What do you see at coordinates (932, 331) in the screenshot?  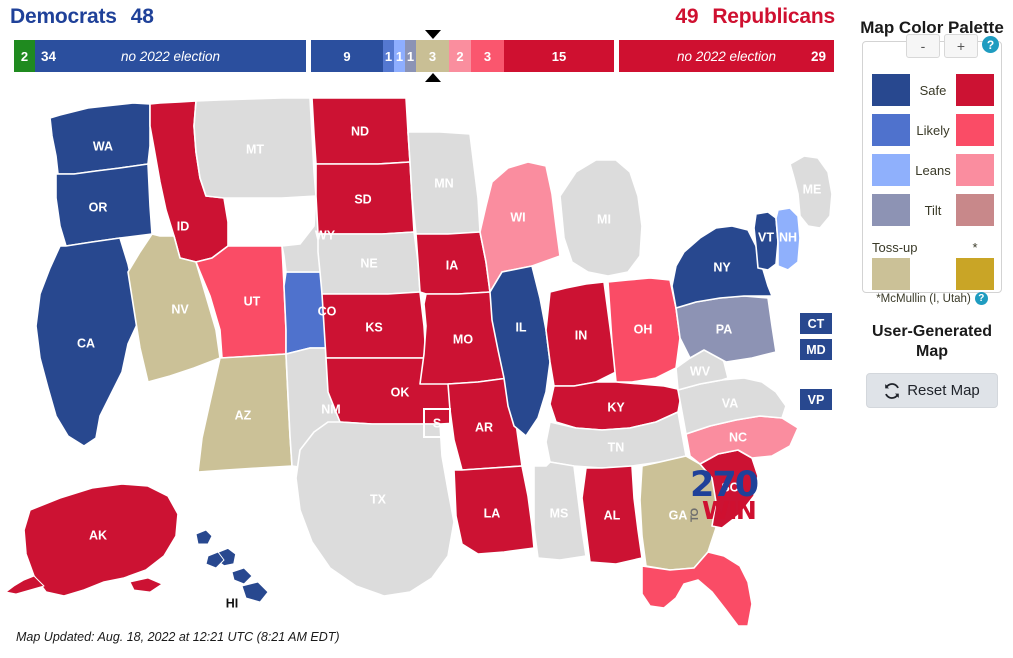 I see `ugm-title-line1: User-Generated` at bounding box center [932, 331].